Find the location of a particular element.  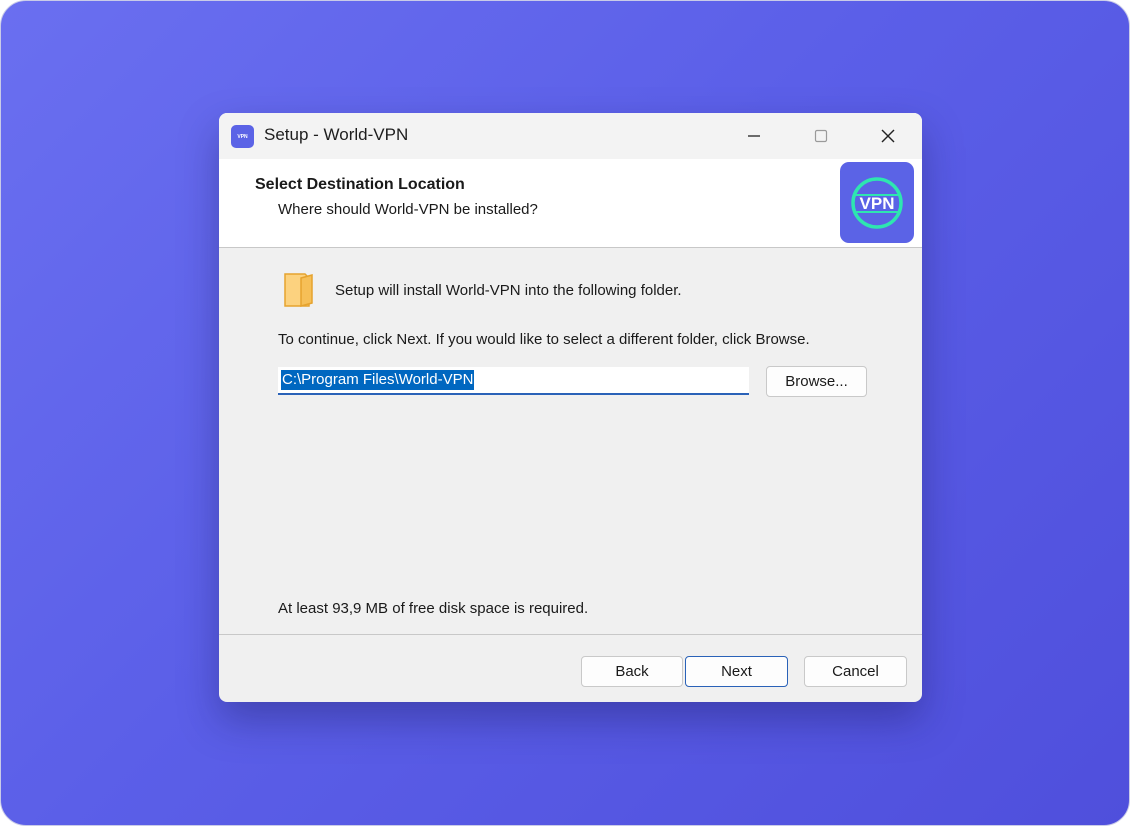

maximize-icon is located at coordinates (821, 136).